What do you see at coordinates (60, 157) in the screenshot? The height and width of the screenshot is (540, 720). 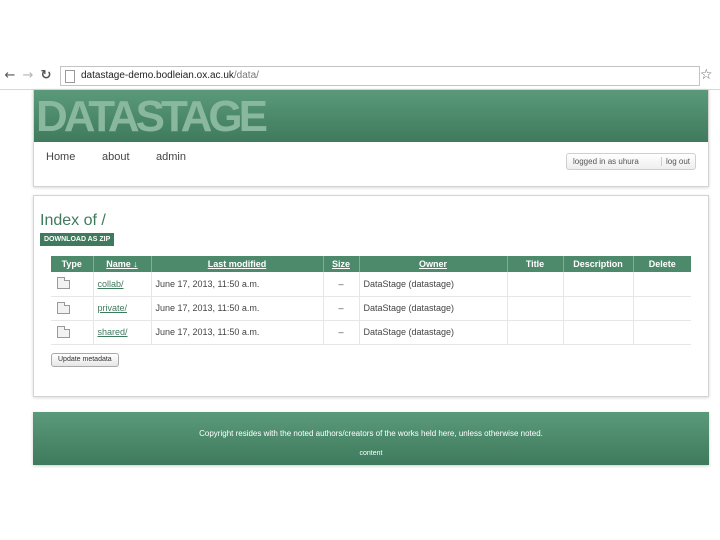 I see `nav-home-link: Home` at bounding box center [60, 157].